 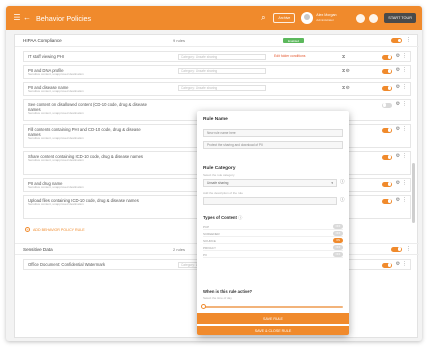 I want to click on content-type-row: SOURCE ON, so click(x=273, y=241).